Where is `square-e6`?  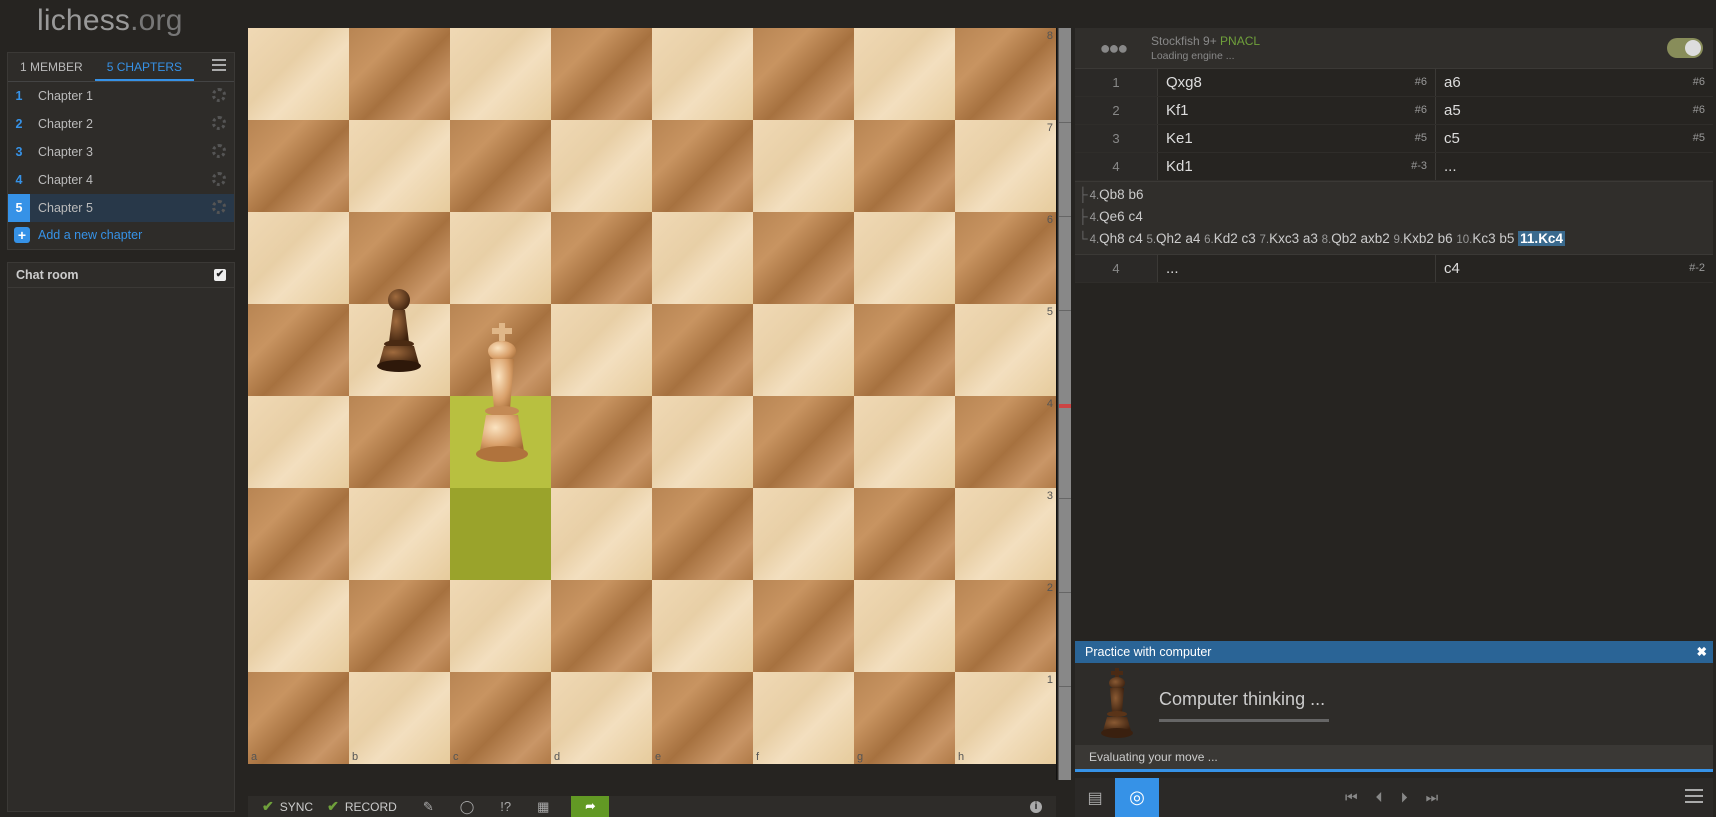 square-e6 is located at coordinates (702, 258).